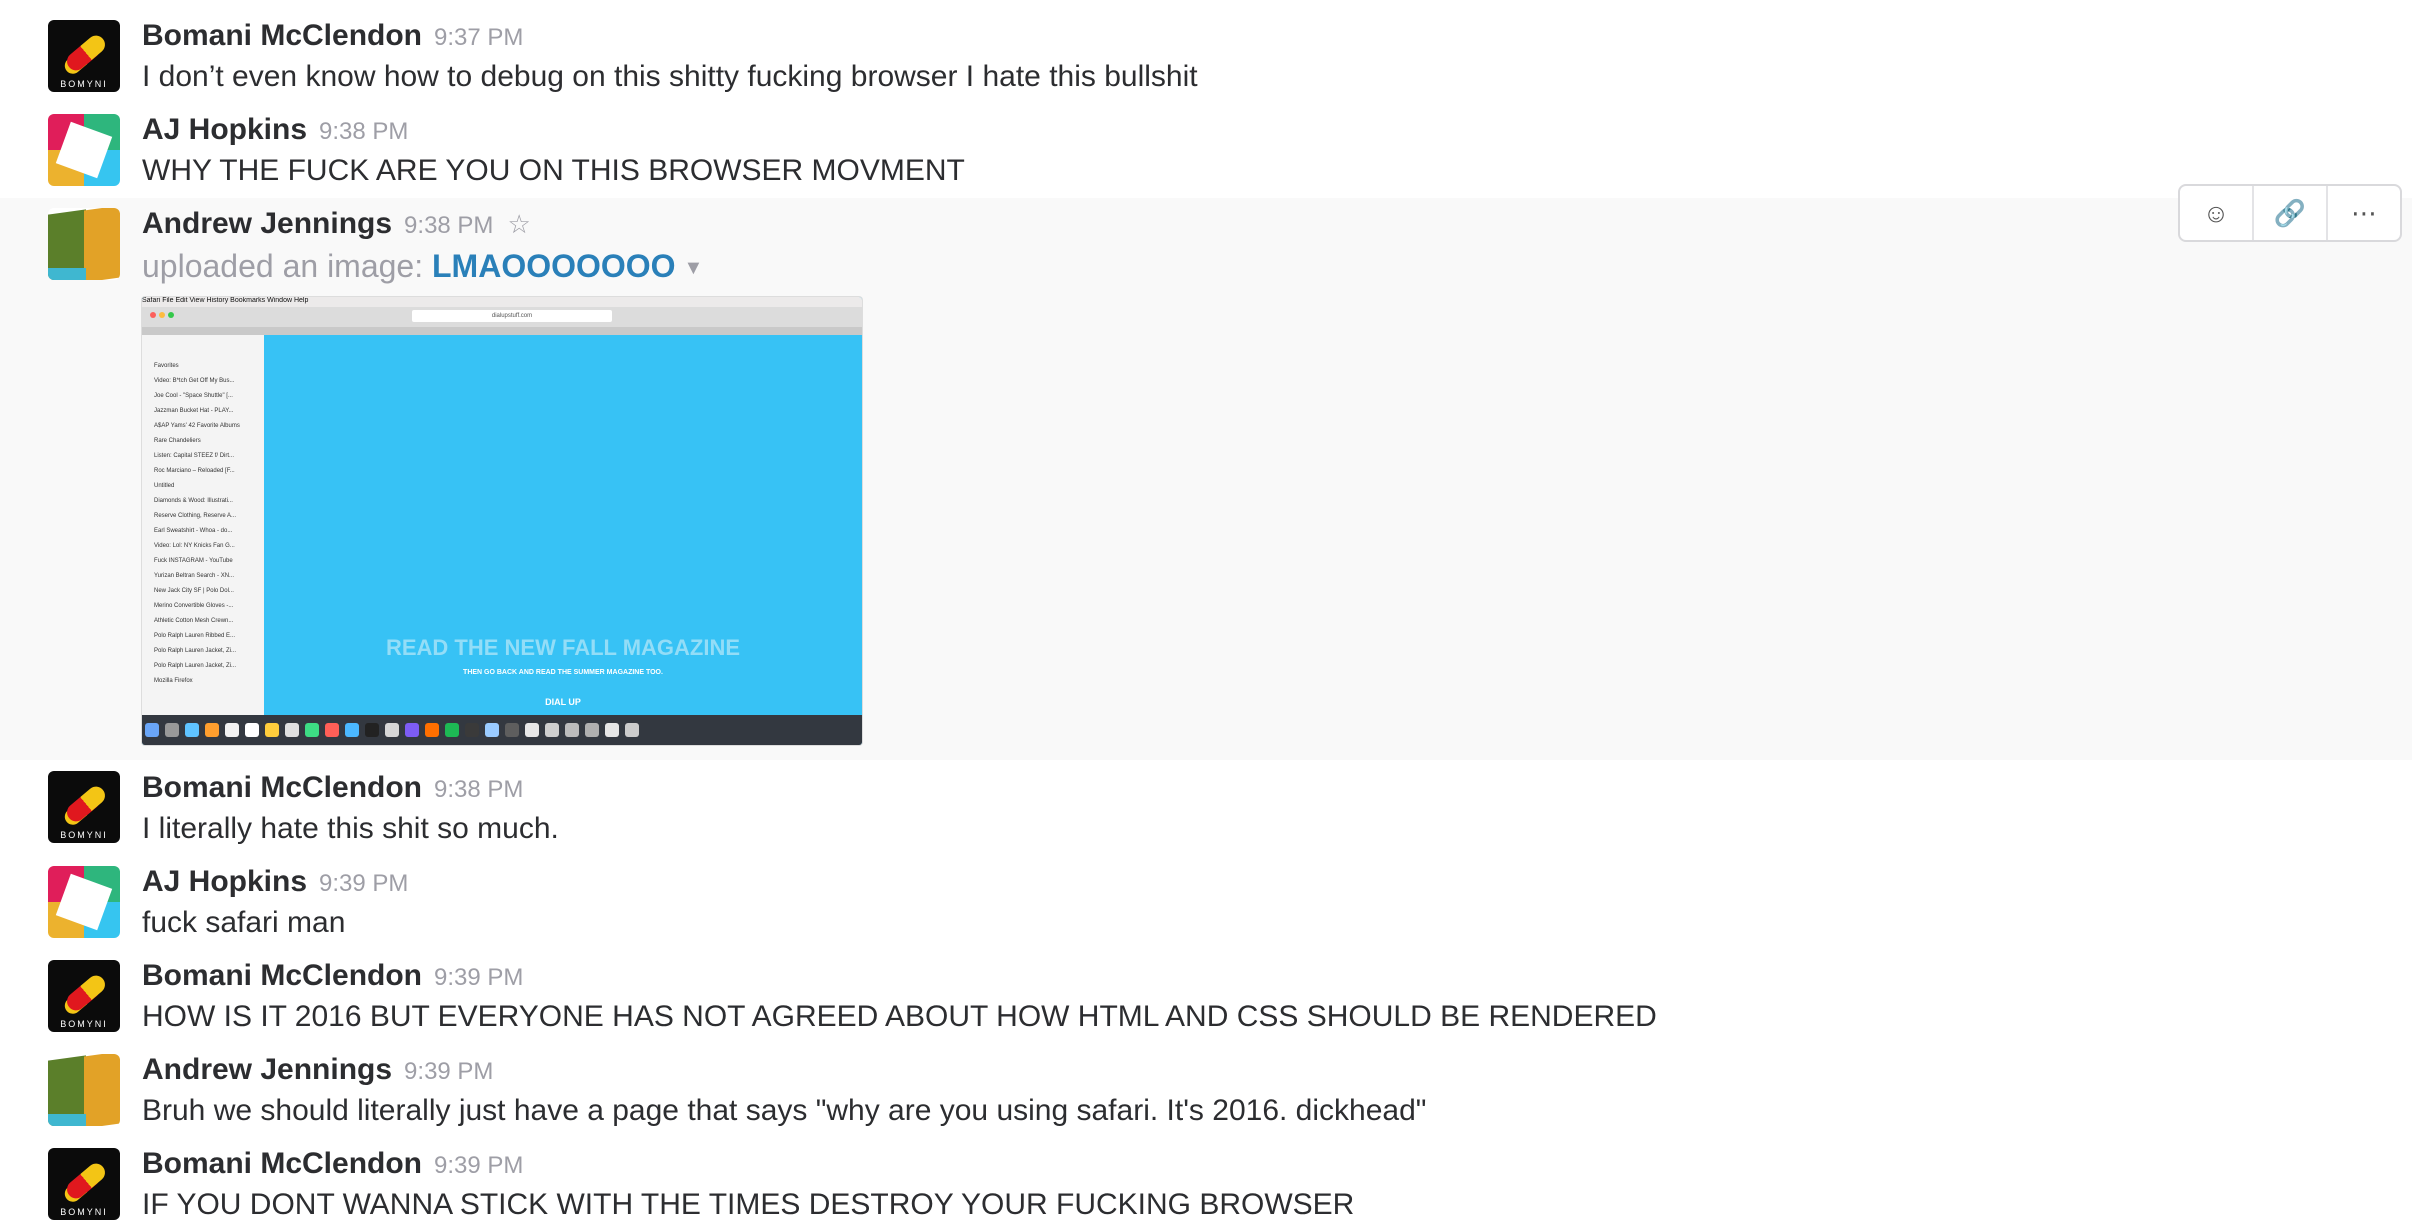  What do you see at coordinates (518, 224) in the screenshot?
I see `star-icon: ☆` at bounding box center [518, 224].